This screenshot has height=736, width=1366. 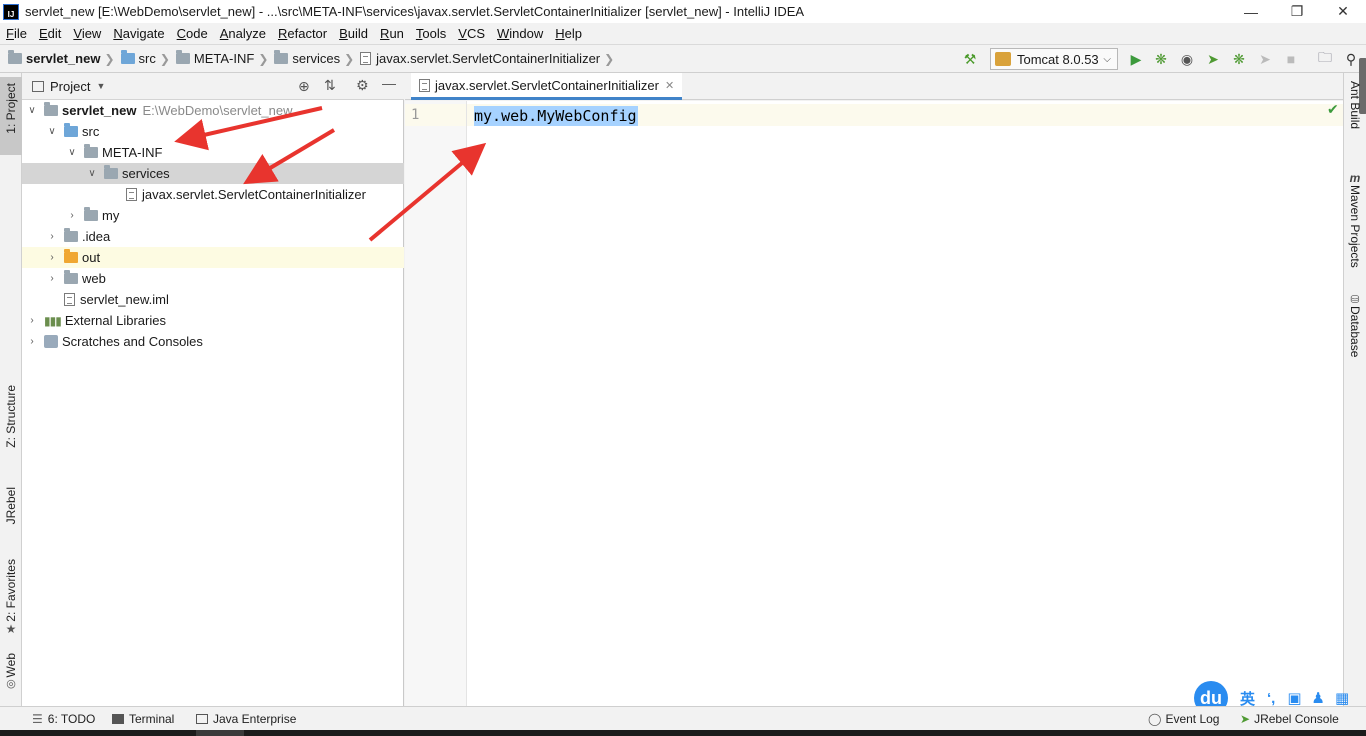 I want to click on tab-terminal: Terminal, so click(x=143, y=719).